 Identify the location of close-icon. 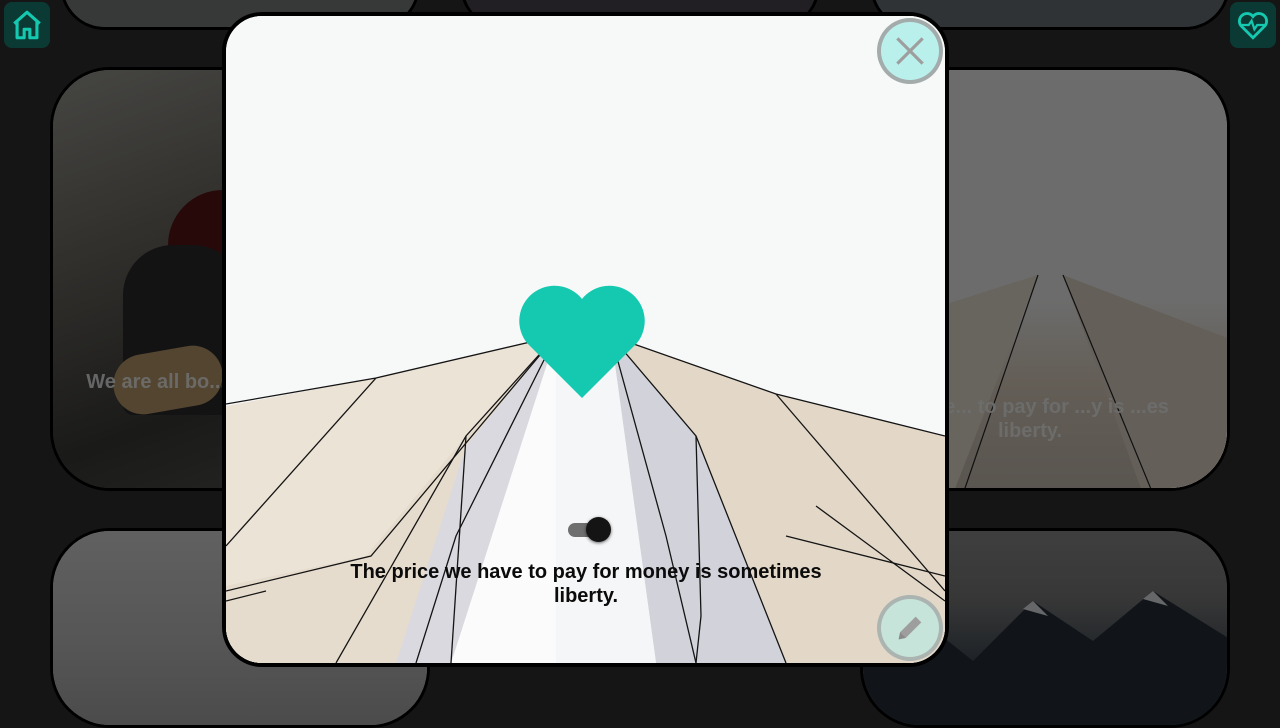
(910, 51).